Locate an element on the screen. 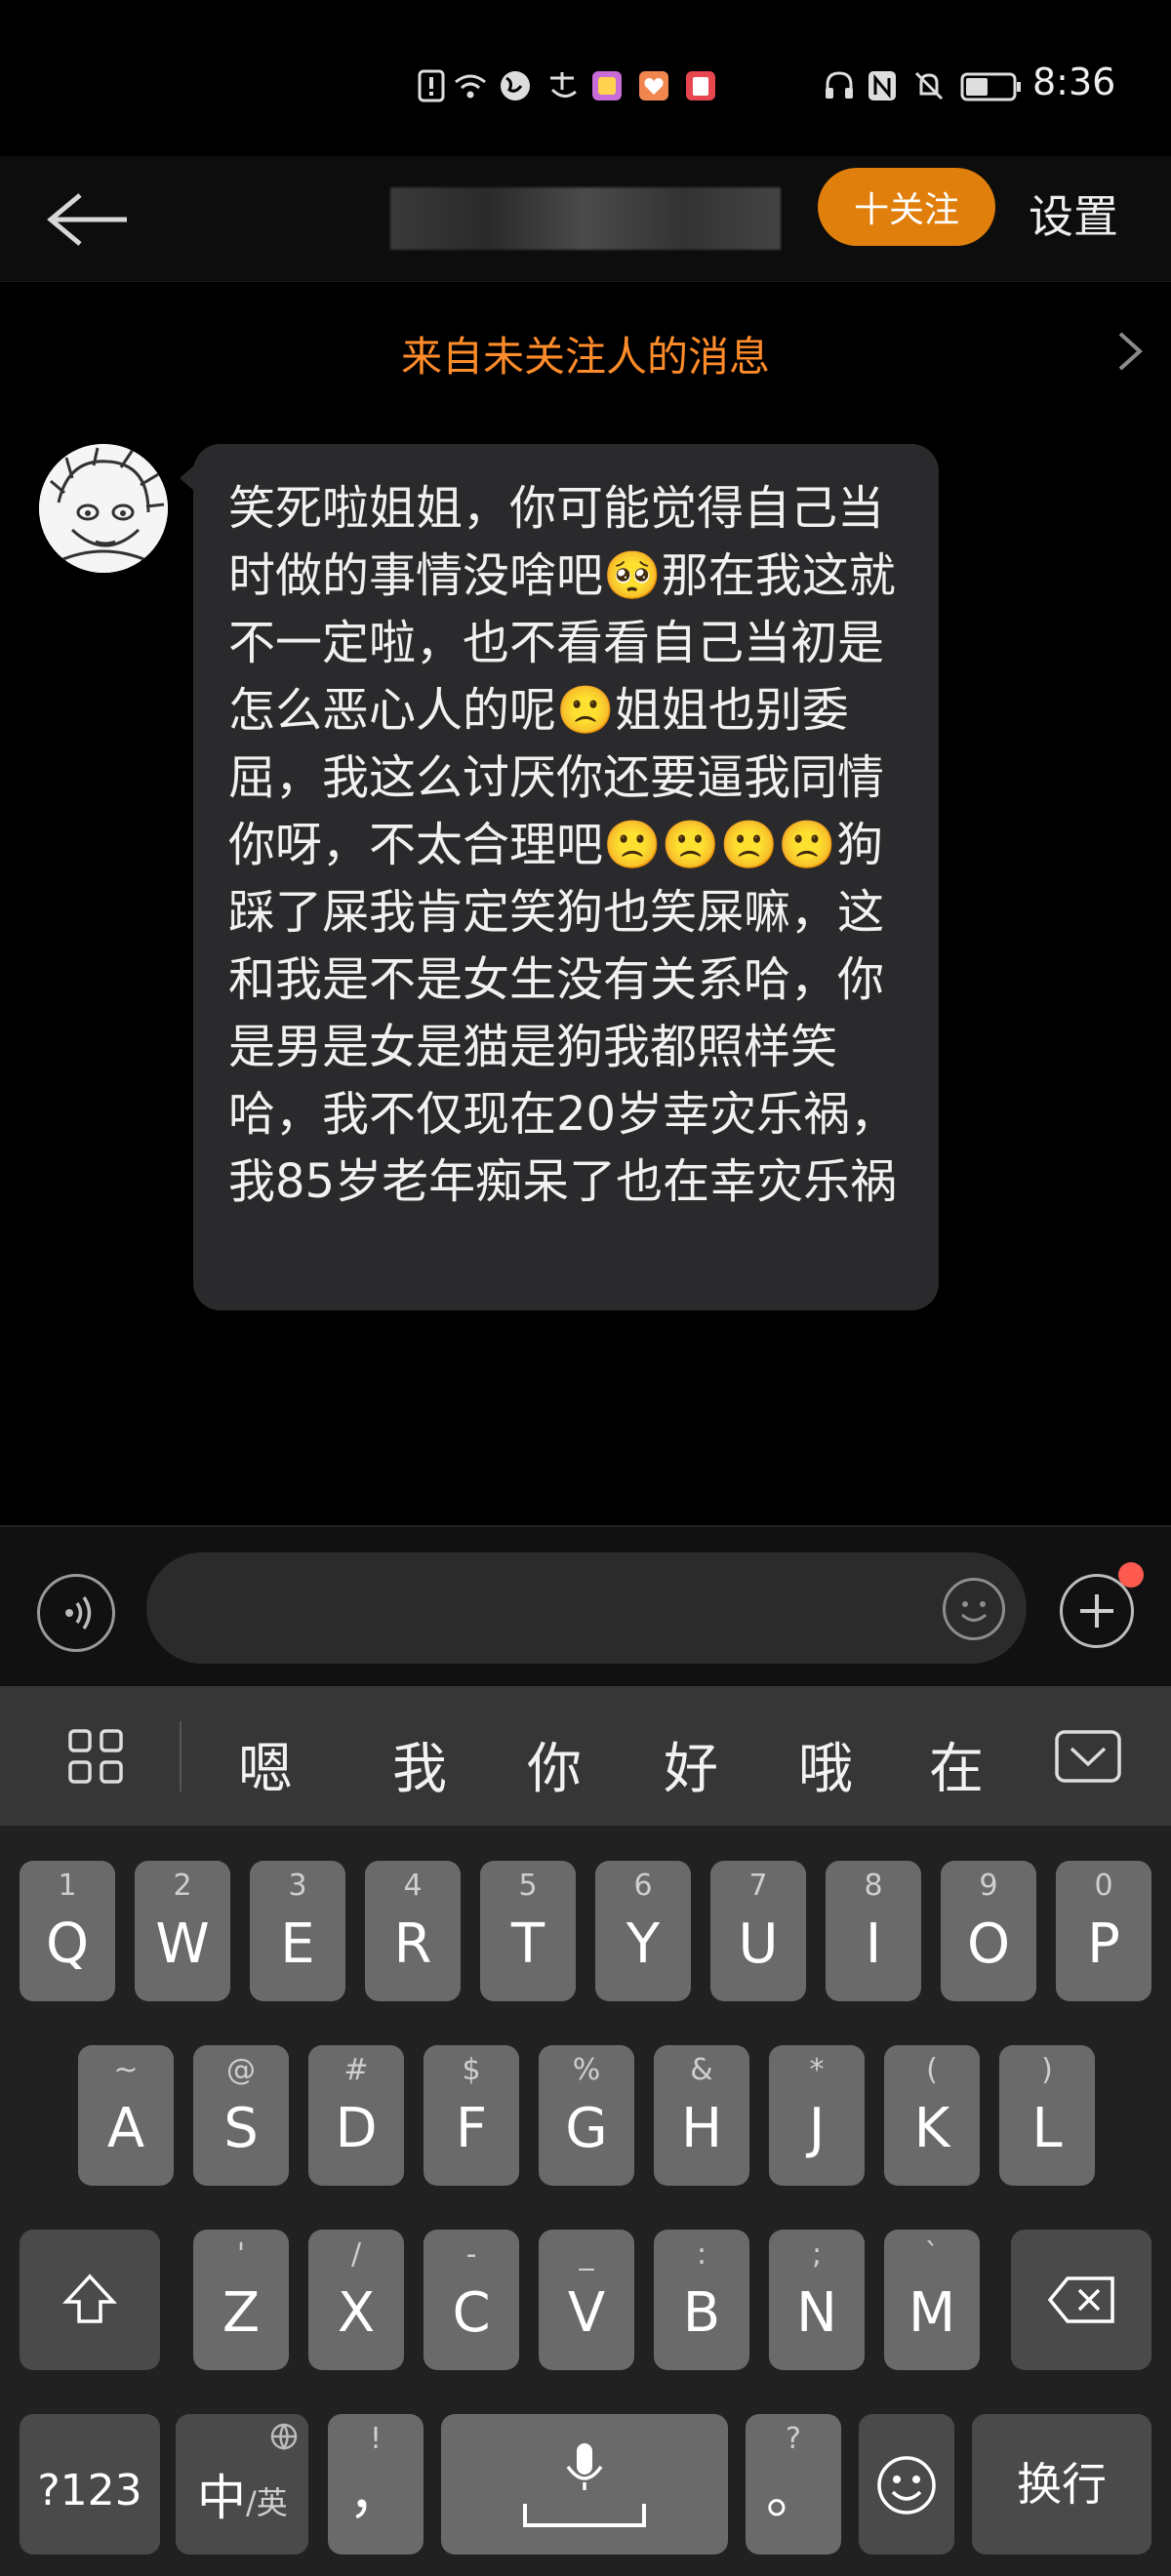 This screenshot has width=1171, height=2576. alipay-icon is located at coordinates (563, 85).